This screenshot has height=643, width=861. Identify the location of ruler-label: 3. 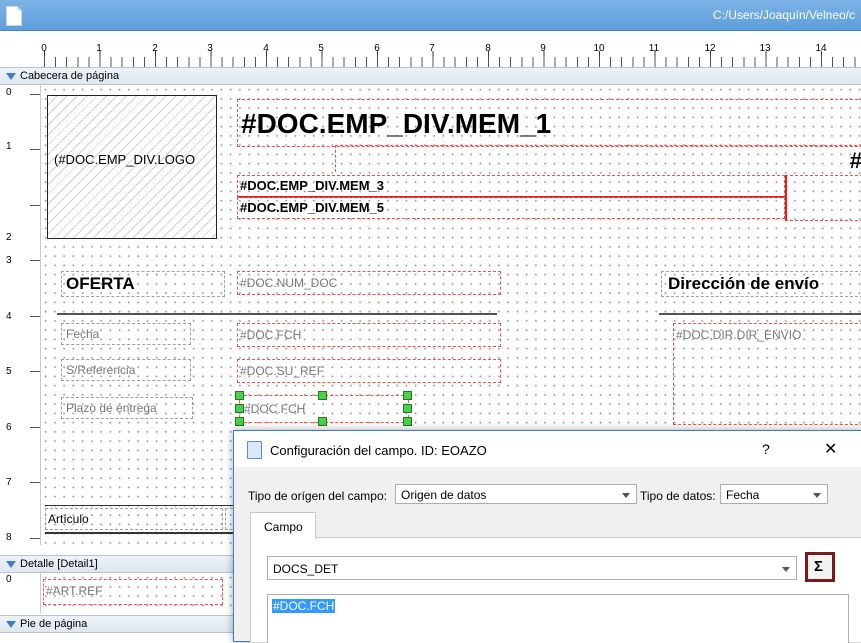
(210, 48).